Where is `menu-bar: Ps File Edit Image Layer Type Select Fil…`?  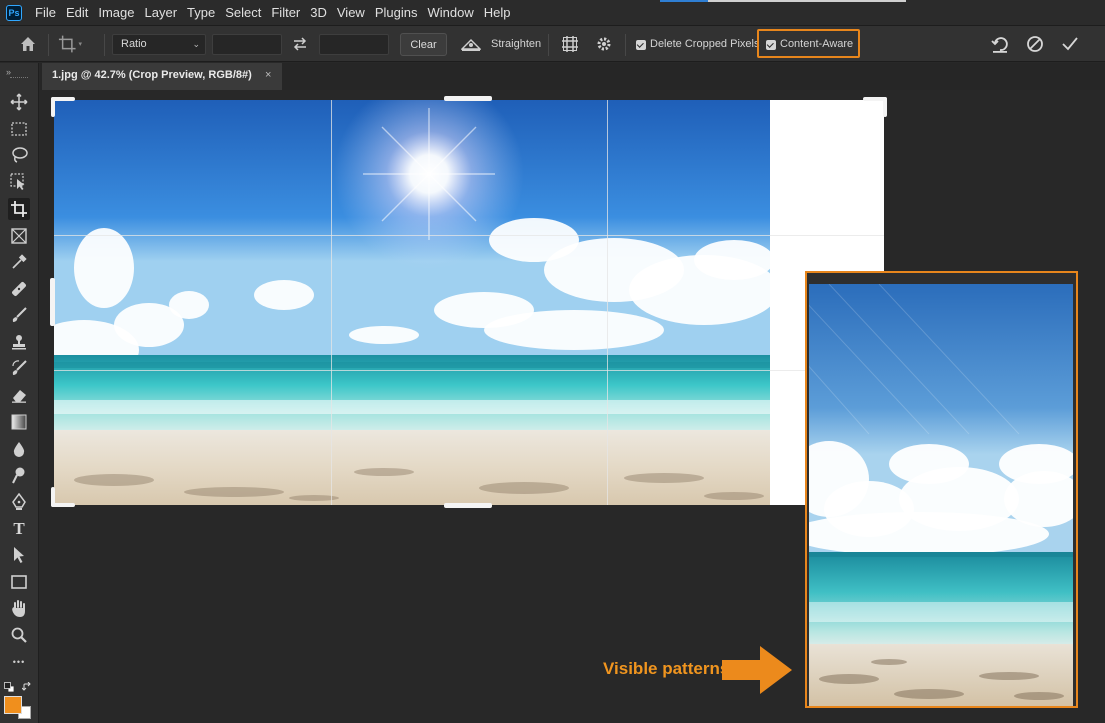 menu-bar: Ps File Edit Image Layer Type Select Fil… is located at coordinates (552, 12).